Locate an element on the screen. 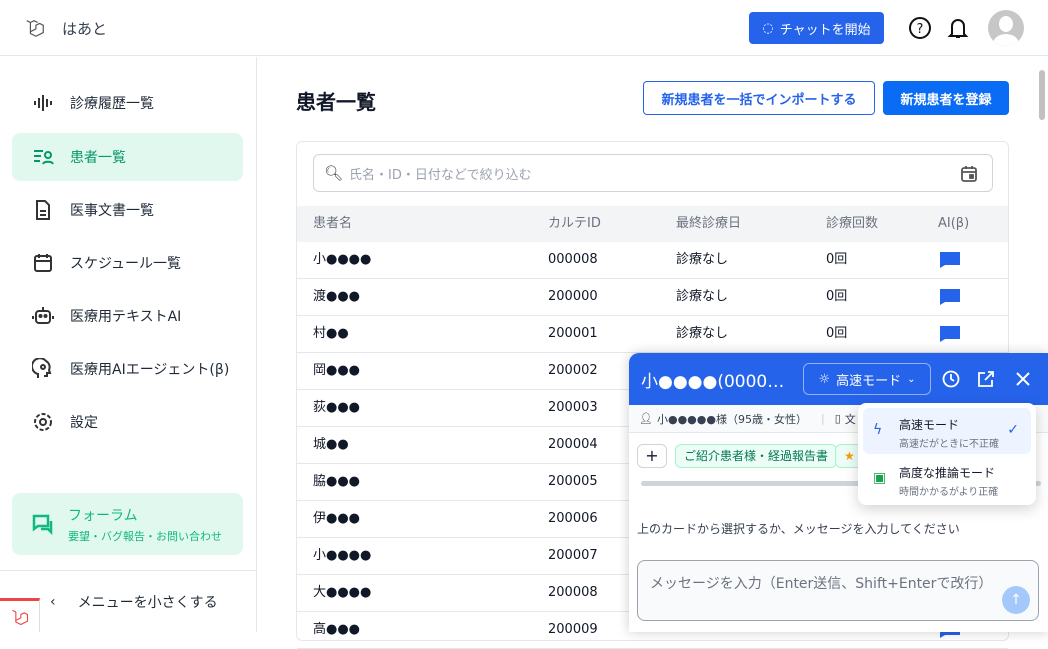  laravel-debug-icon is located at coordinates (20, 615).